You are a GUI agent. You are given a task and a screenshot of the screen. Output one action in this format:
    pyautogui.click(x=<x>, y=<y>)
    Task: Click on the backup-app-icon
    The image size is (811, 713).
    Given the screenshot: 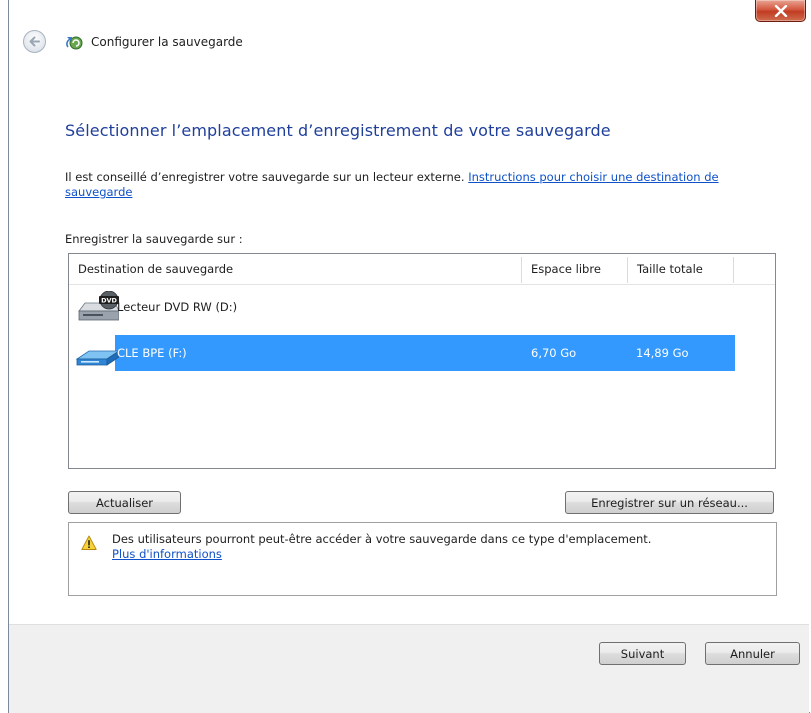 What is the action you would take?
    pyautogui.click(x=74, y=43)
    